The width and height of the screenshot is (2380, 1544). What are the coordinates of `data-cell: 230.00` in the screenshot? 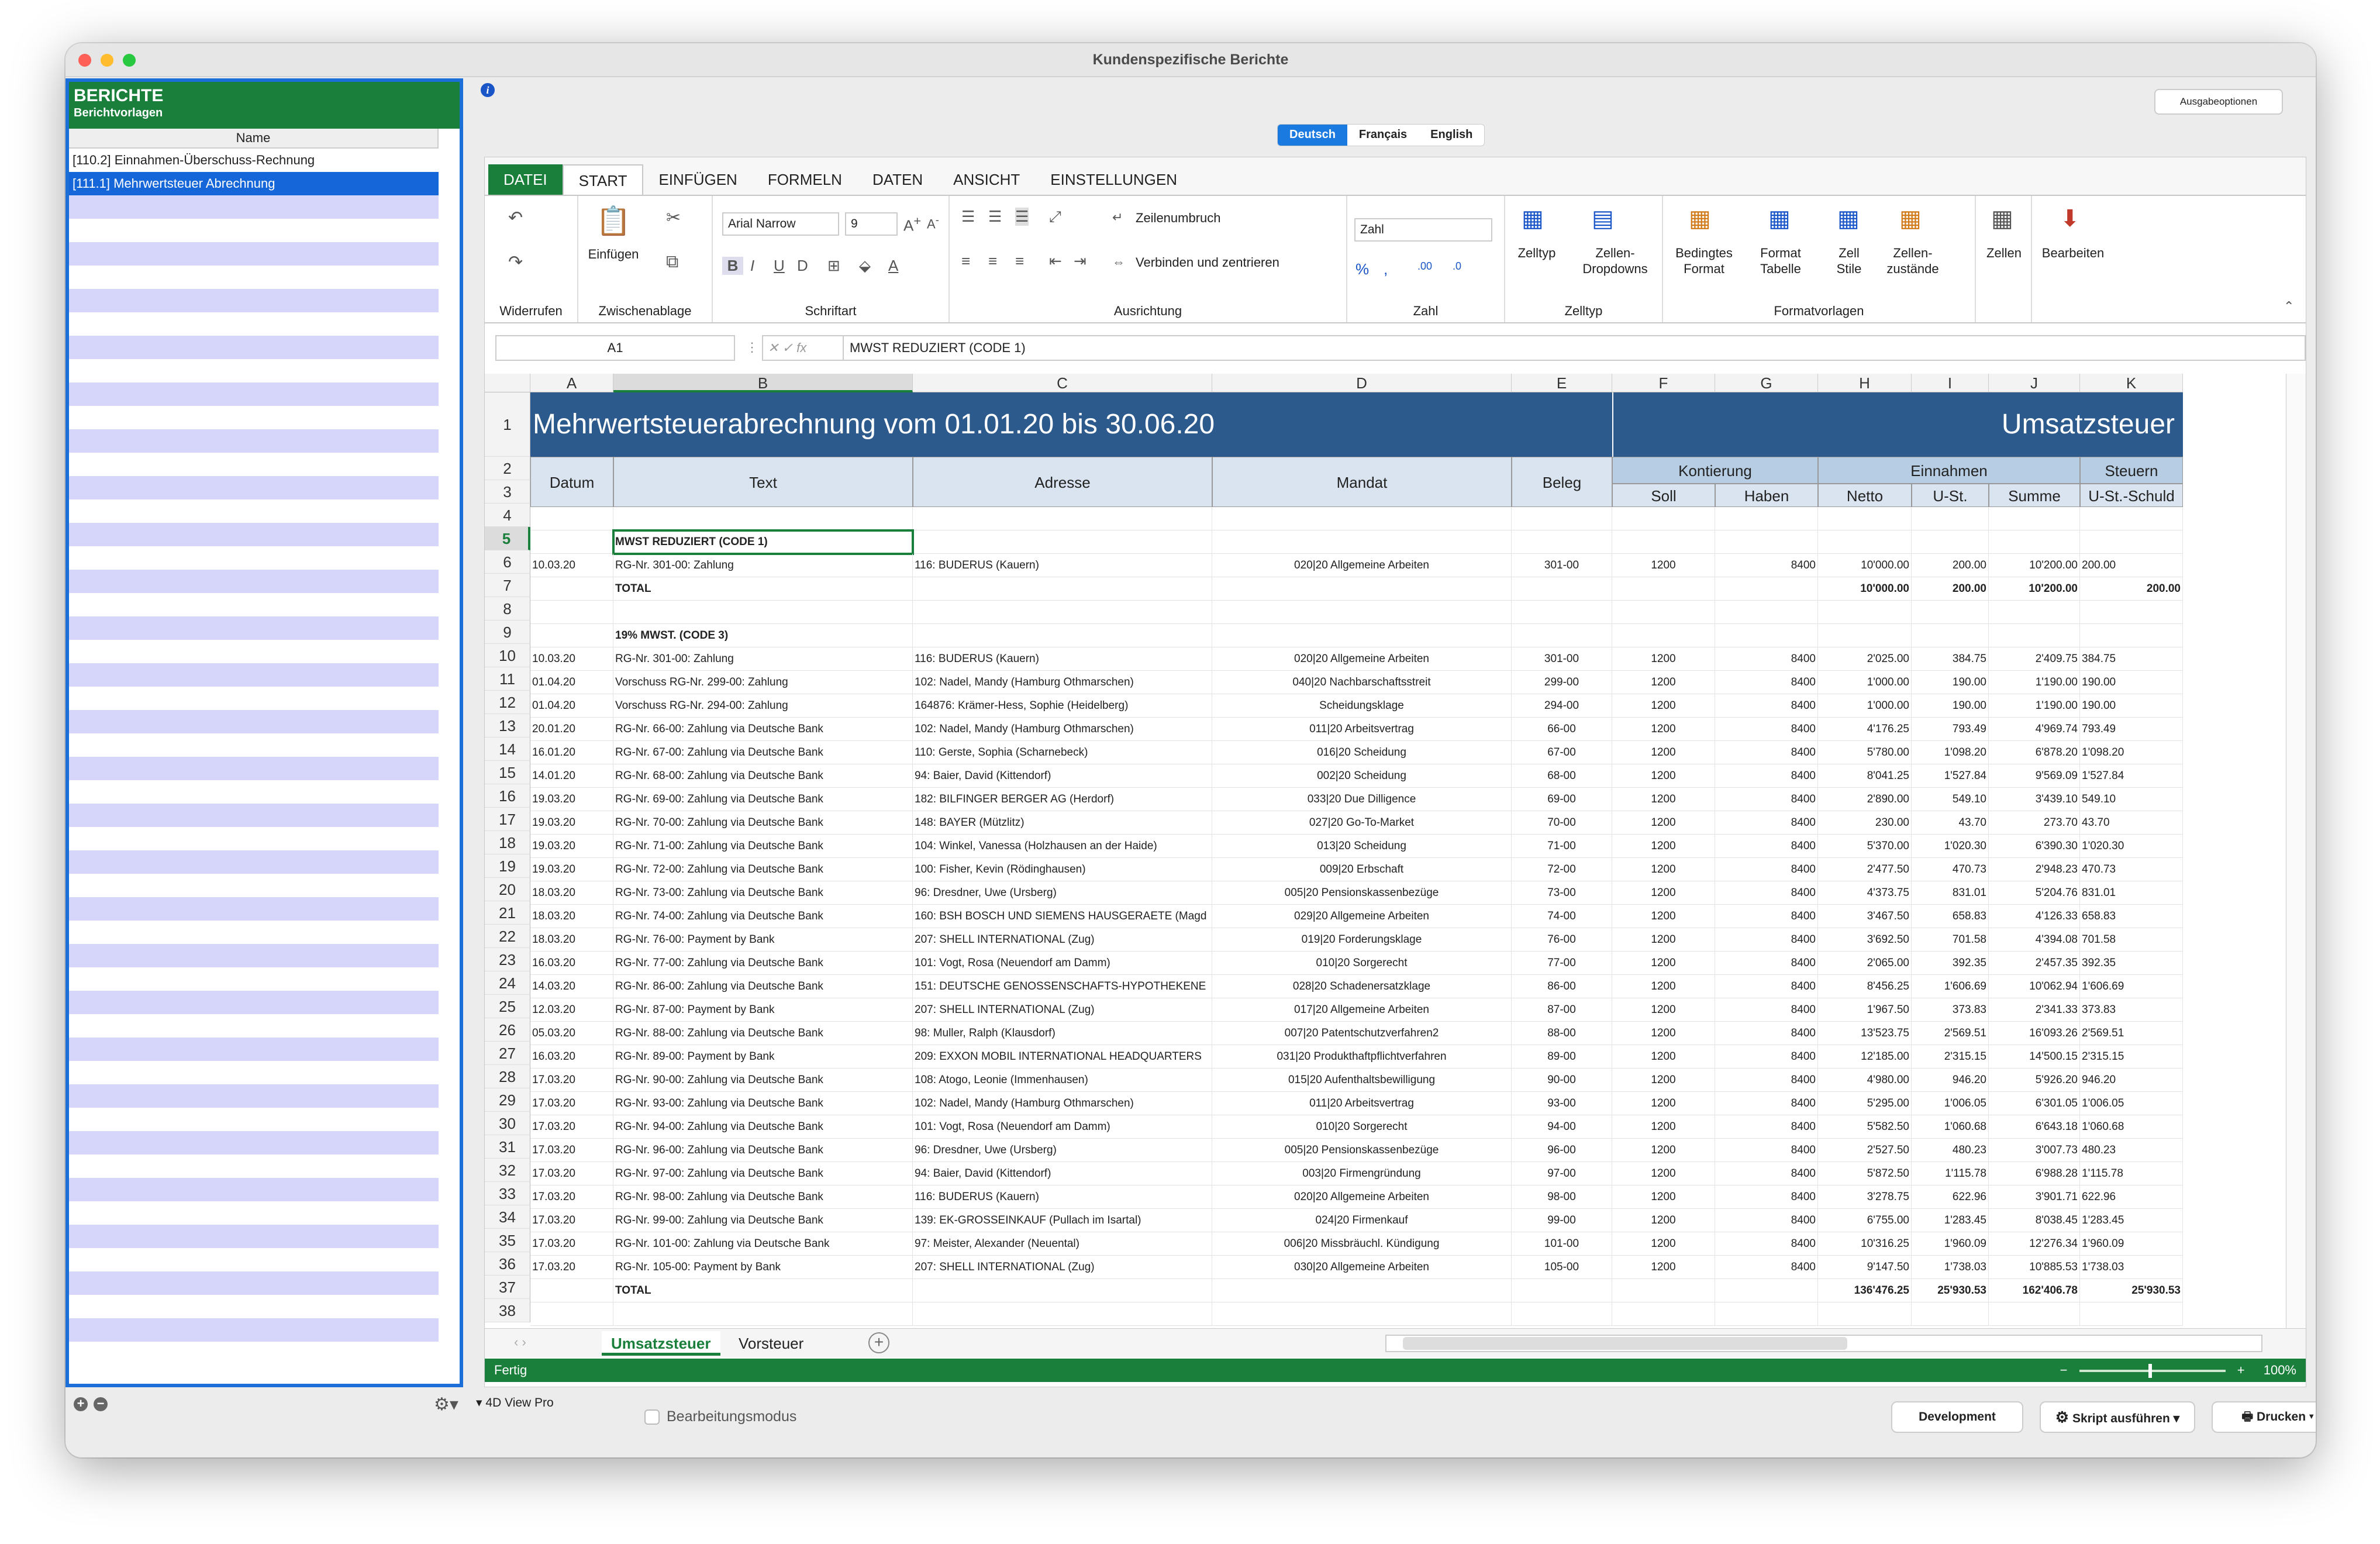 It's located at (1865, 823).